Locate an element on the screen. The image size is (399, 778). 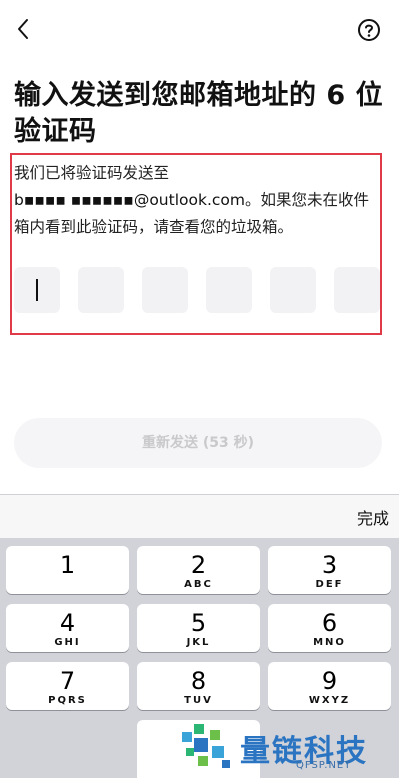
resend-button: 重新发送 (53 秒) is located at coordinates (198, 443).